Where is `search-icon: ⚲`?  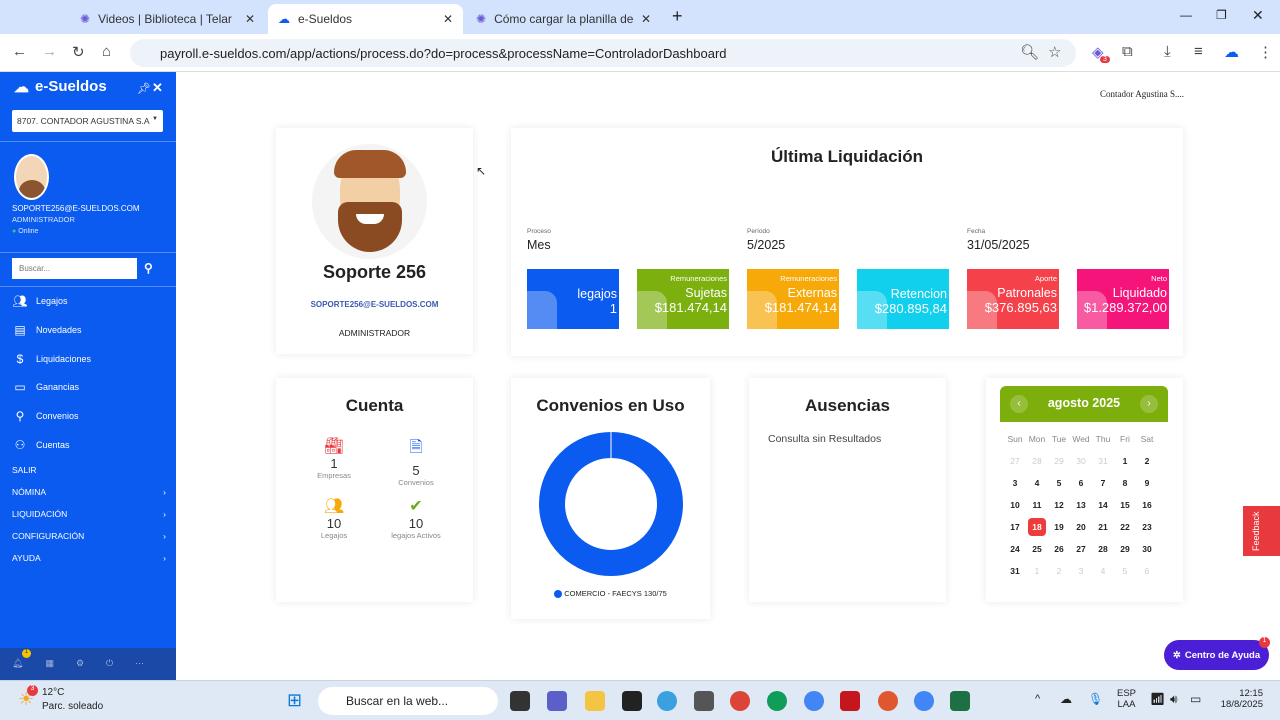
search-icon: ⚲ is located at coordinates (148, 268).